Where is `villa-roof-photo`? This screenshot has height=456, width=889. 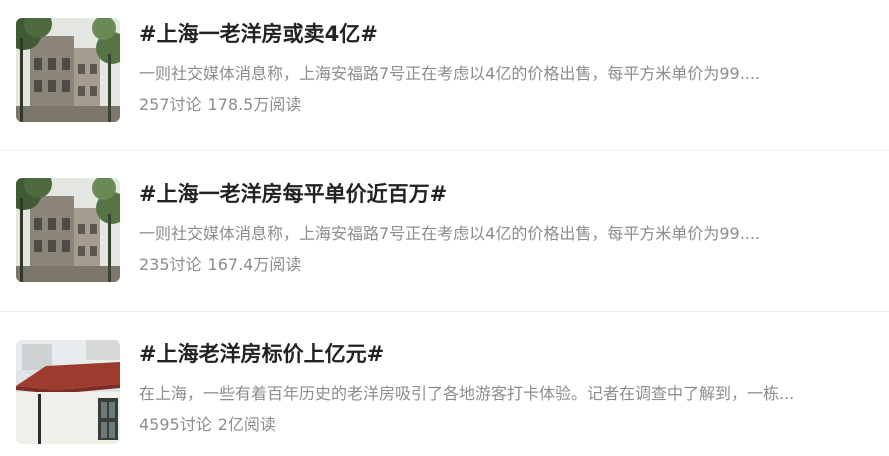
villa-roof-photo is located at coordinates (68, 392).